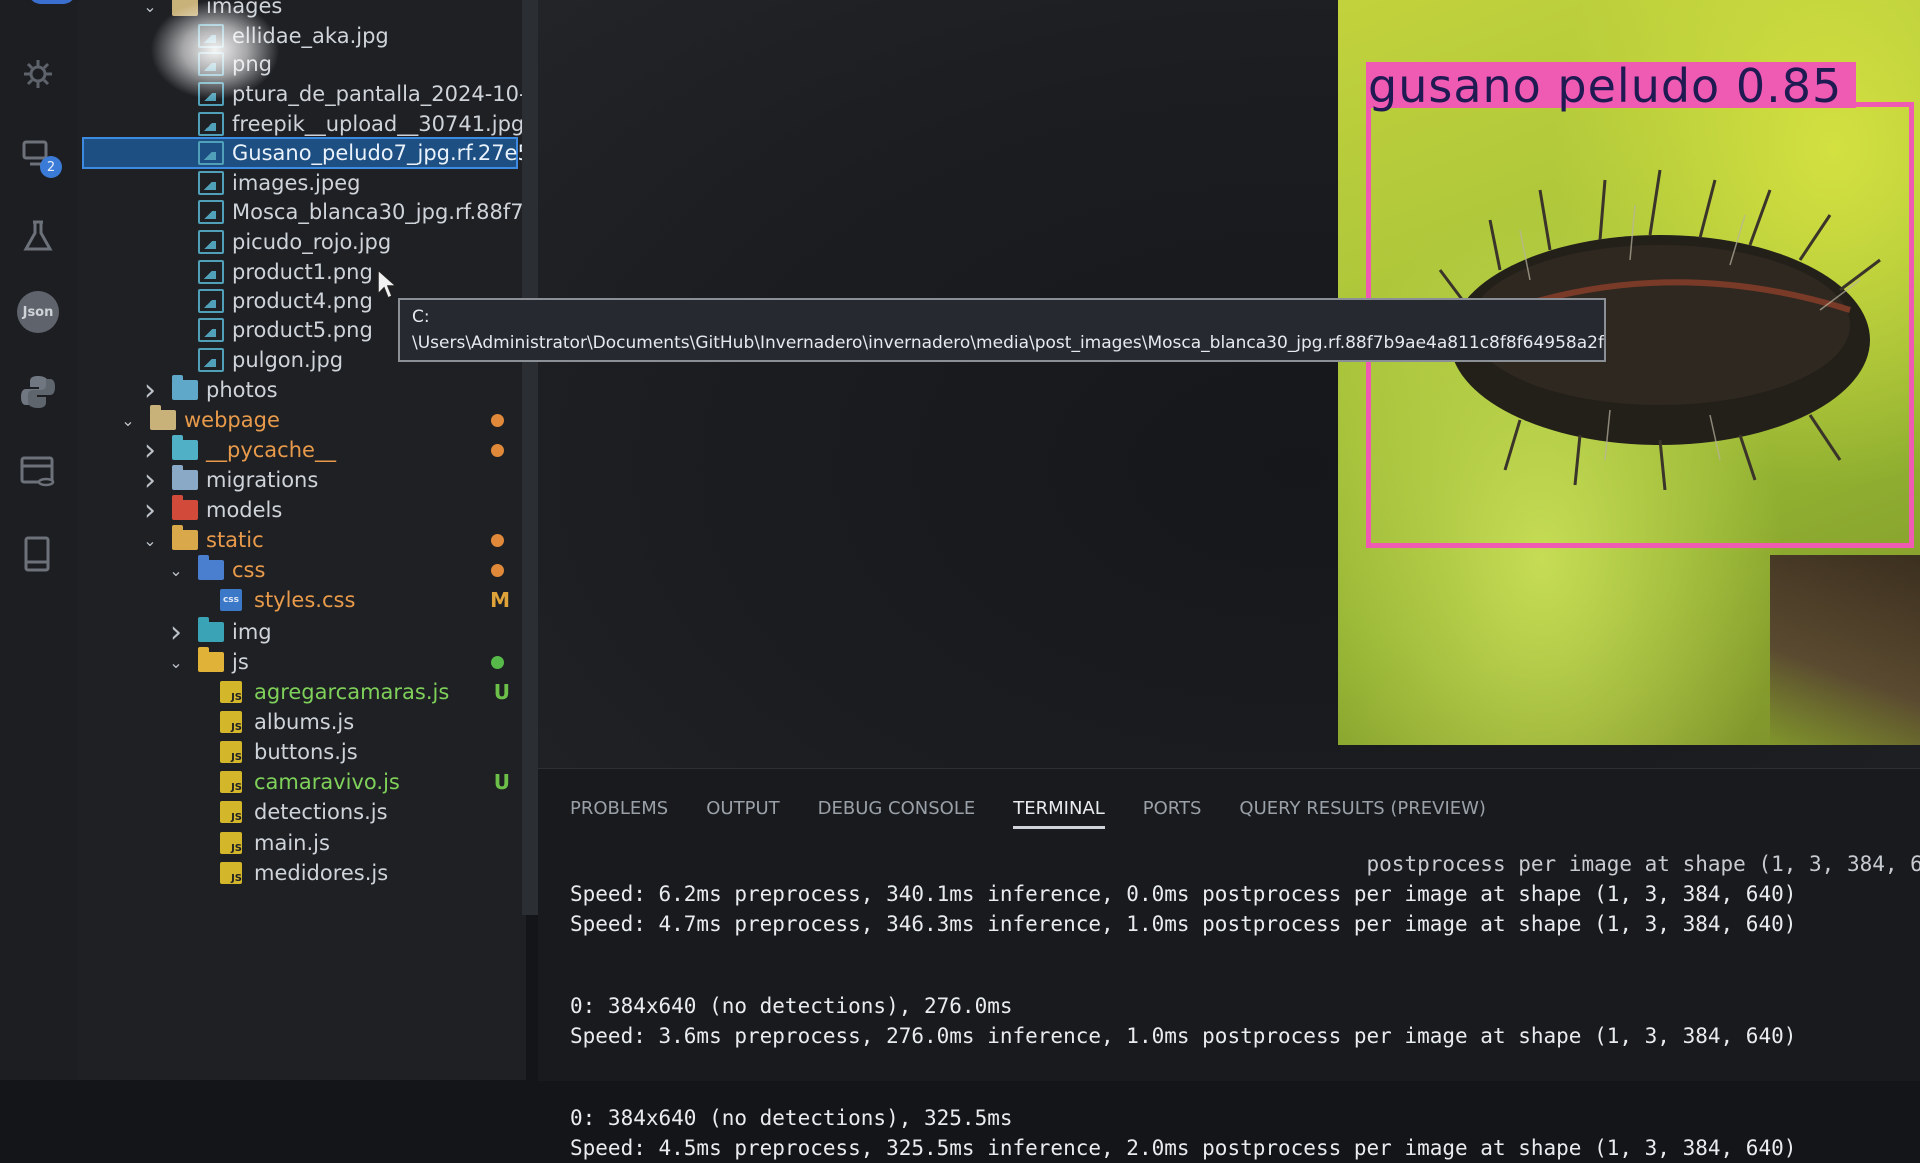  Describe the element at coordinates (38, 554) in the screenshot. I see `book-icon` at that location.